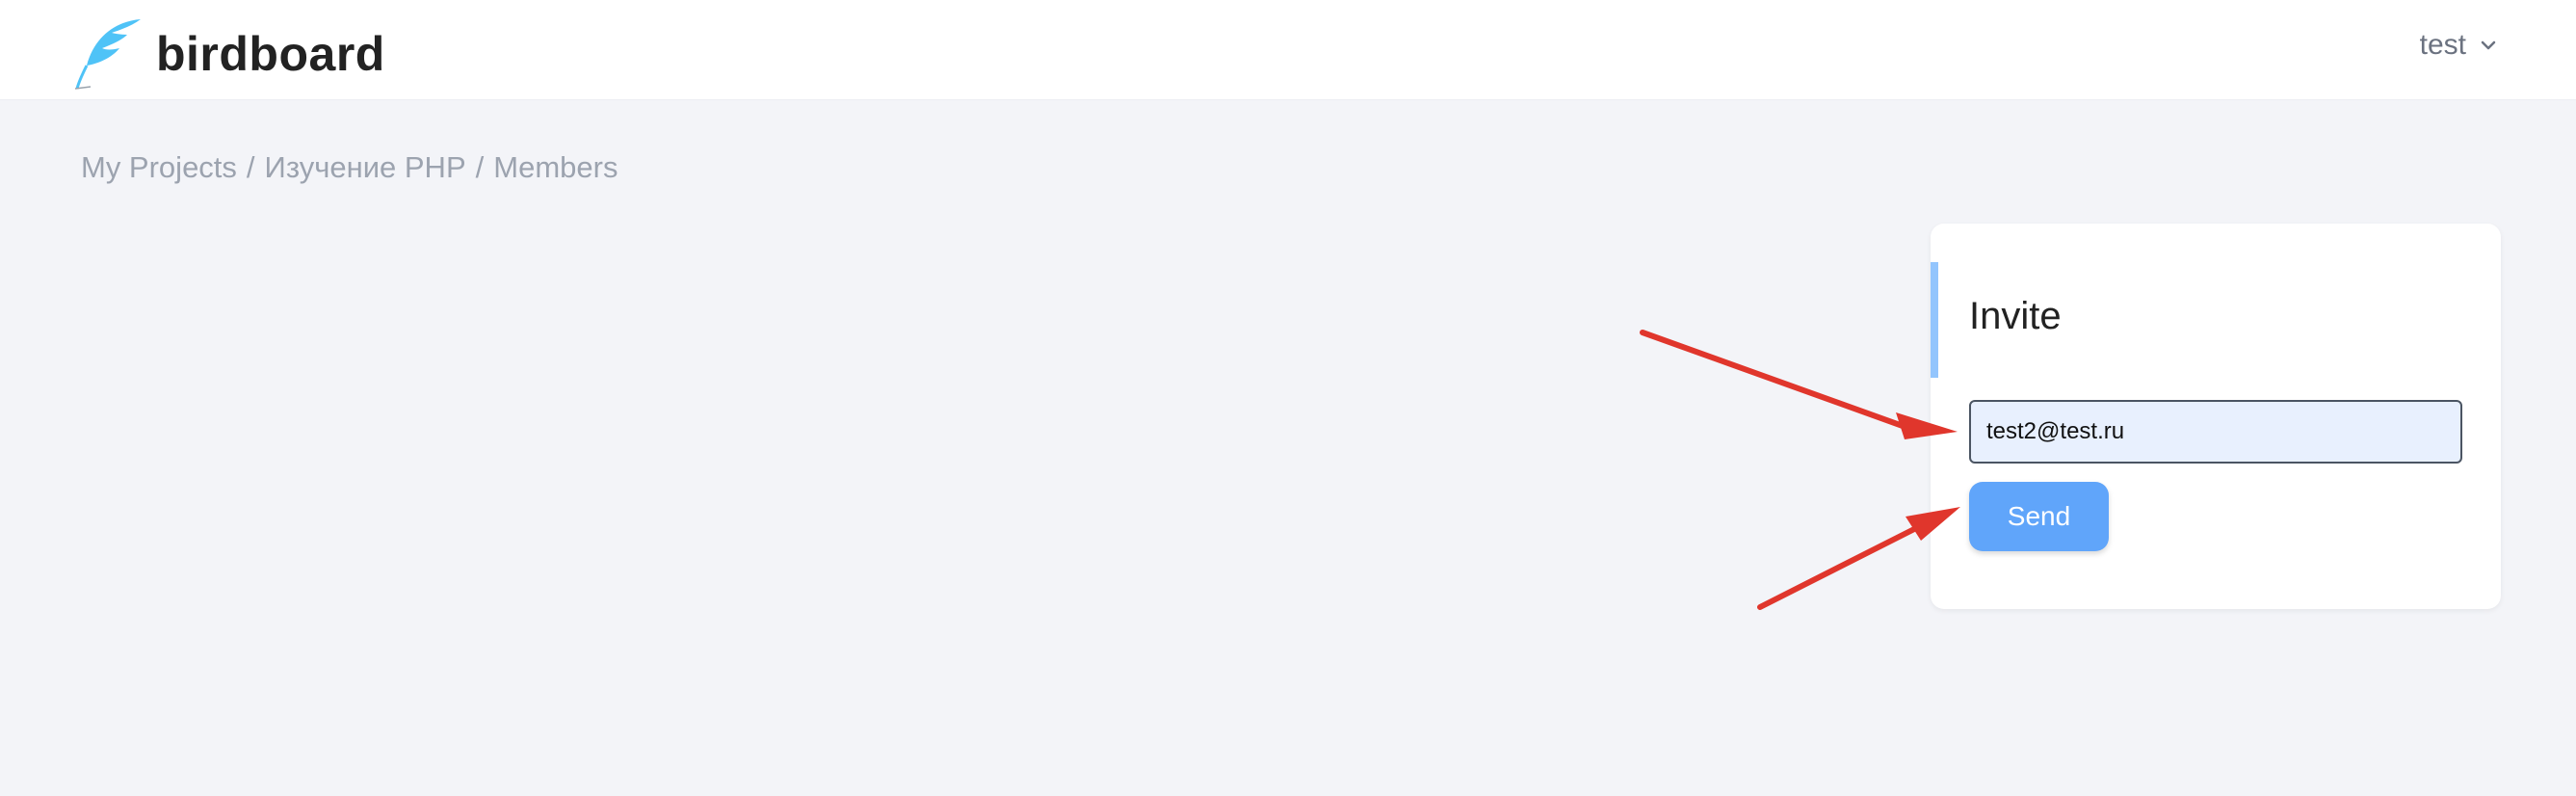  What do you see at coordinates (2215, 432) in the screenshot?
I see `invite-email-input` at bounding box center [2215, 432].